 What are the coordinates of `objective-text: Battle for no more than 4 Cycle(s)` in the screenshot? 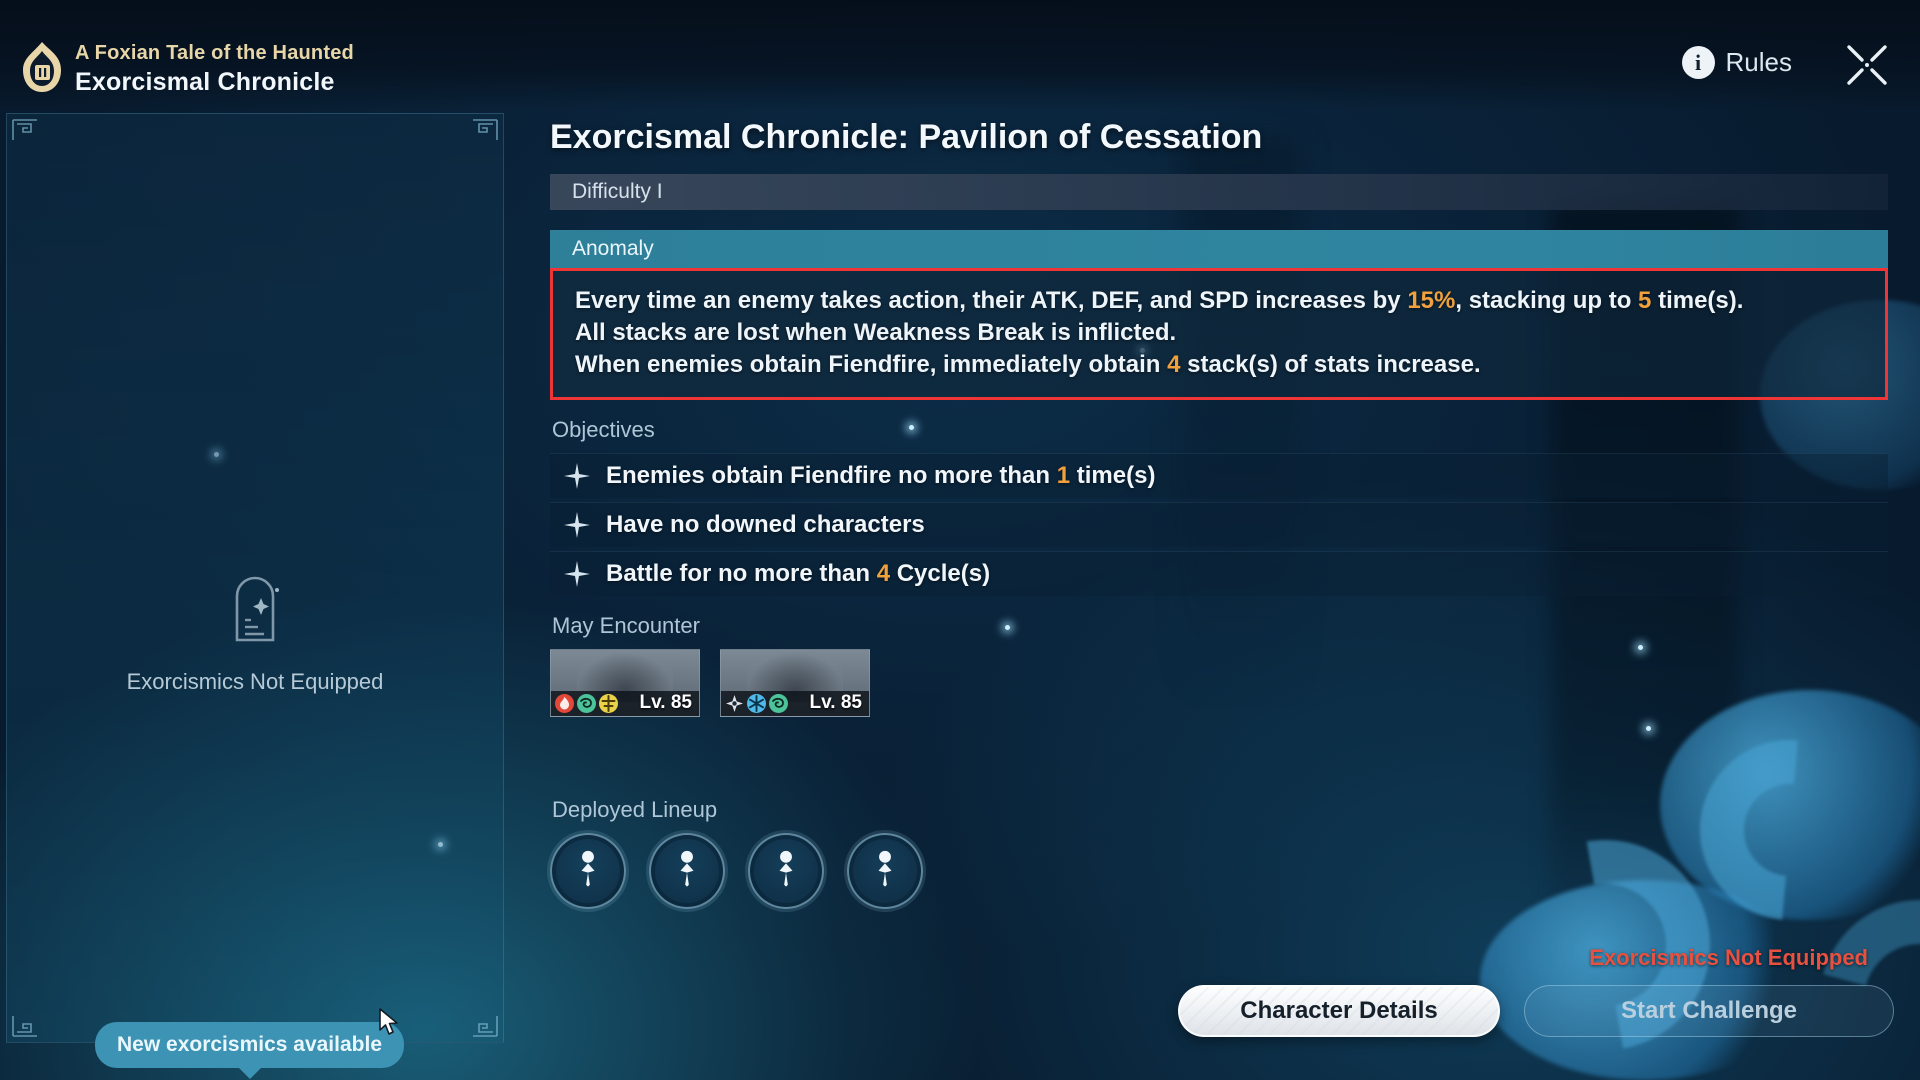 It's located at (798, 574).